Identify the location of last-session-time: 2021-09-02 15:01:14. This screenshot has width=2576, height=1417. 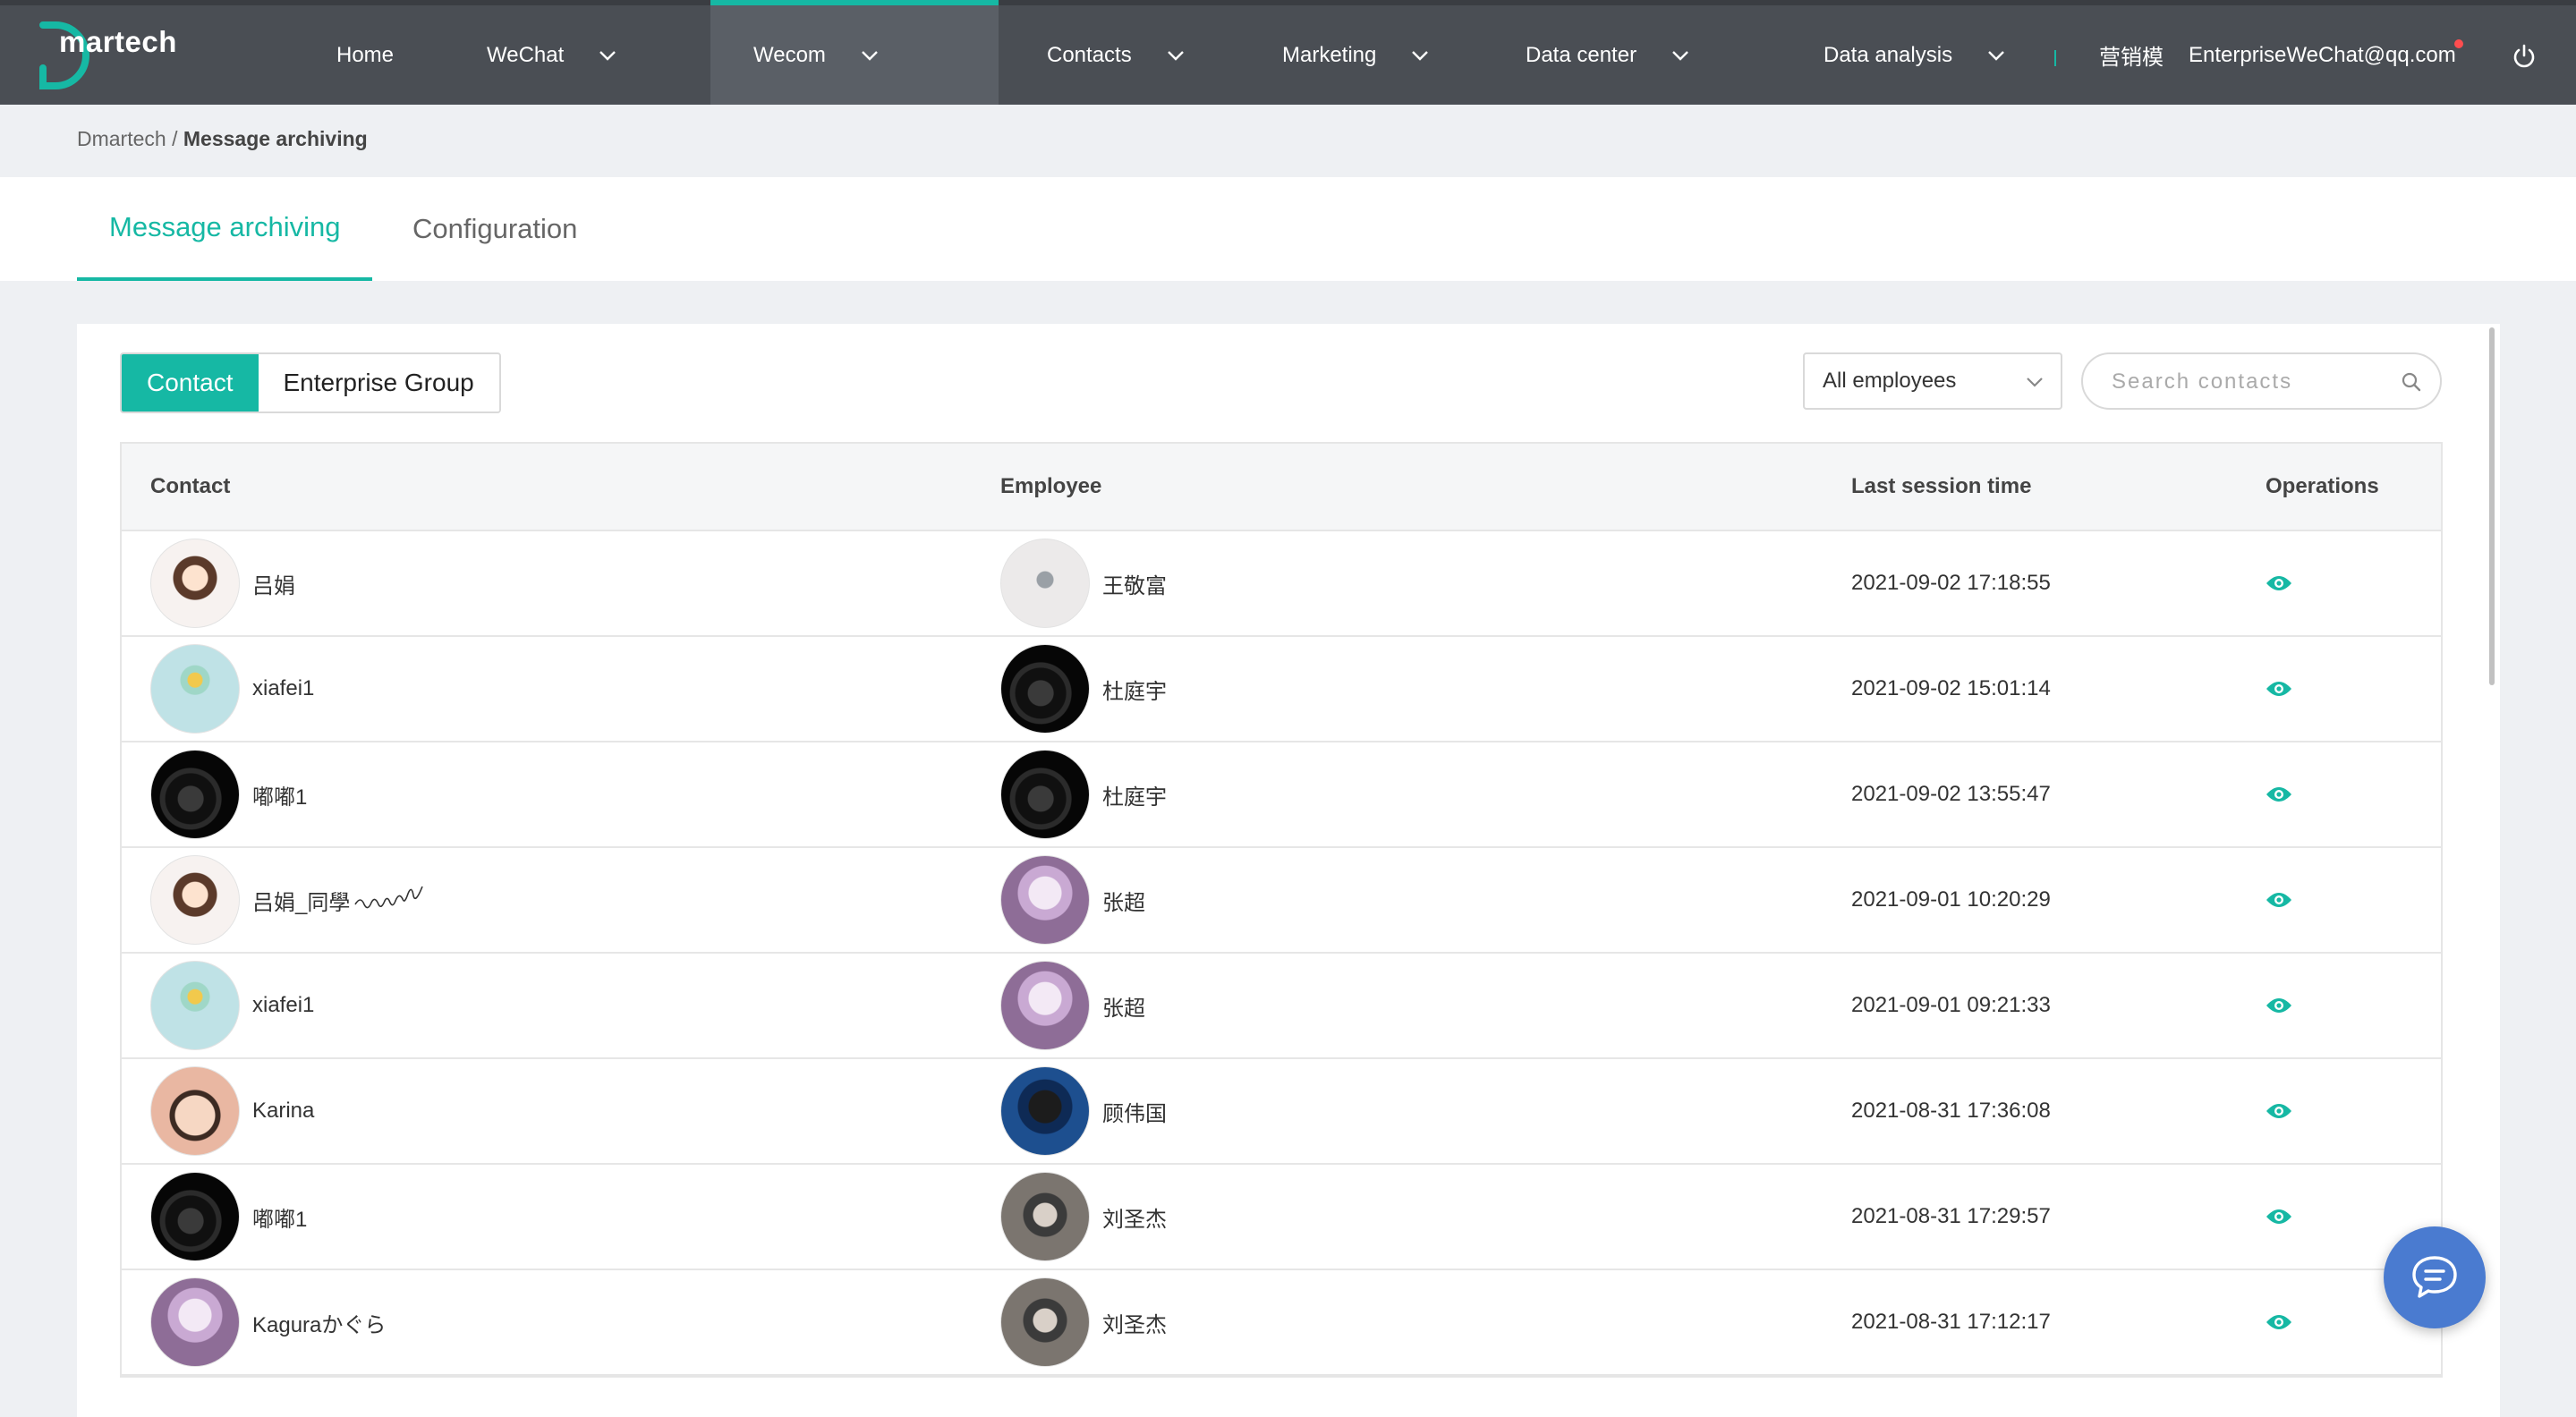
(1951, 688).